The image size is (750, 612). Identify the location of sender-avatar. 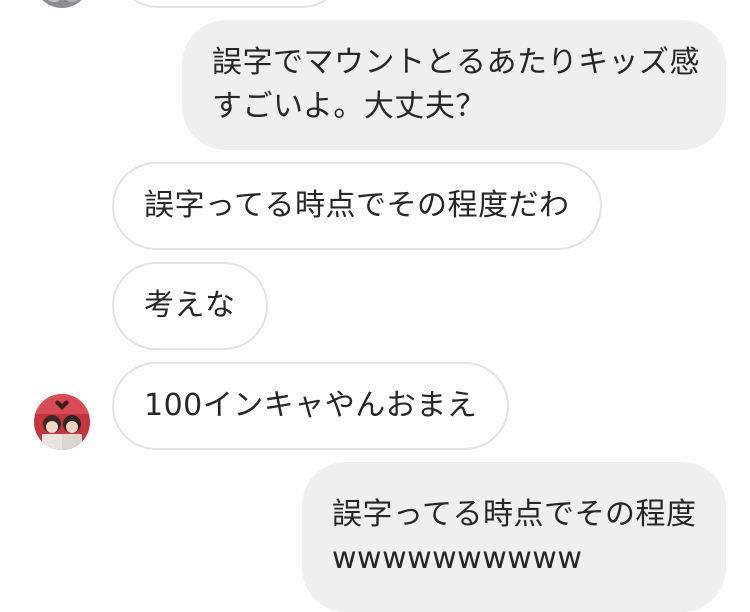
(62, 422).